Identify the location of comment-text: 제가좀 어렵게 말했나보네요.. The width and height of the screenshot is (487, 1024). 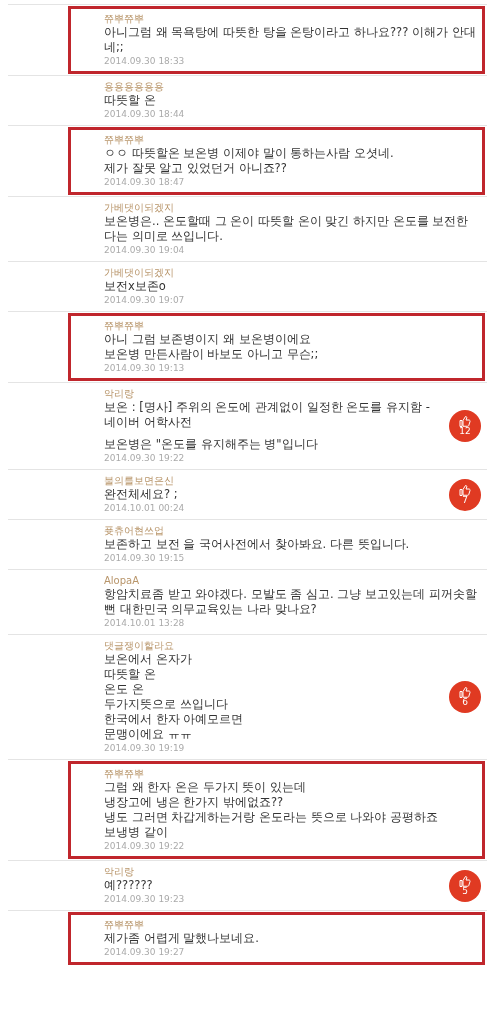
(181, 938).